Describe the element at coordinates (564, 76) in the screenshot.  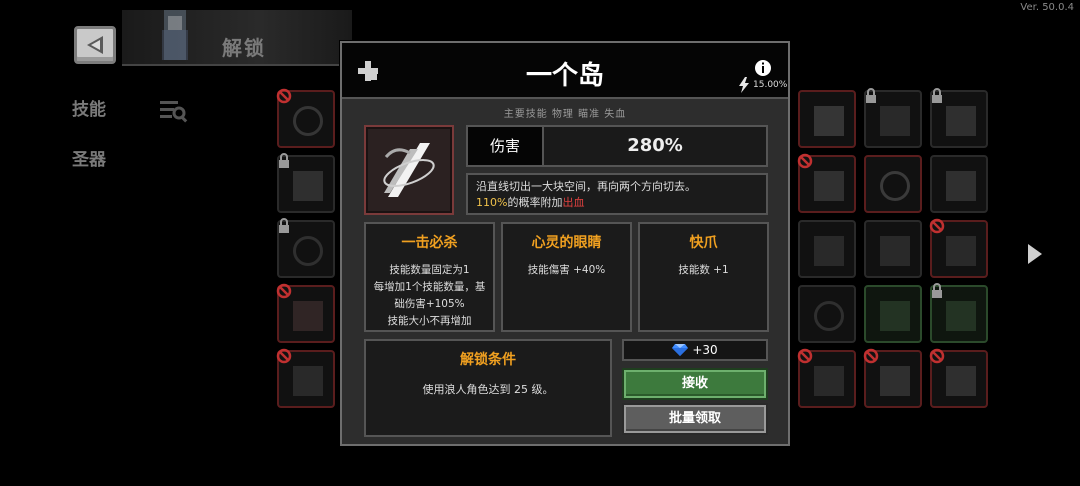
I see `skill-title: 一个岛` at that location.